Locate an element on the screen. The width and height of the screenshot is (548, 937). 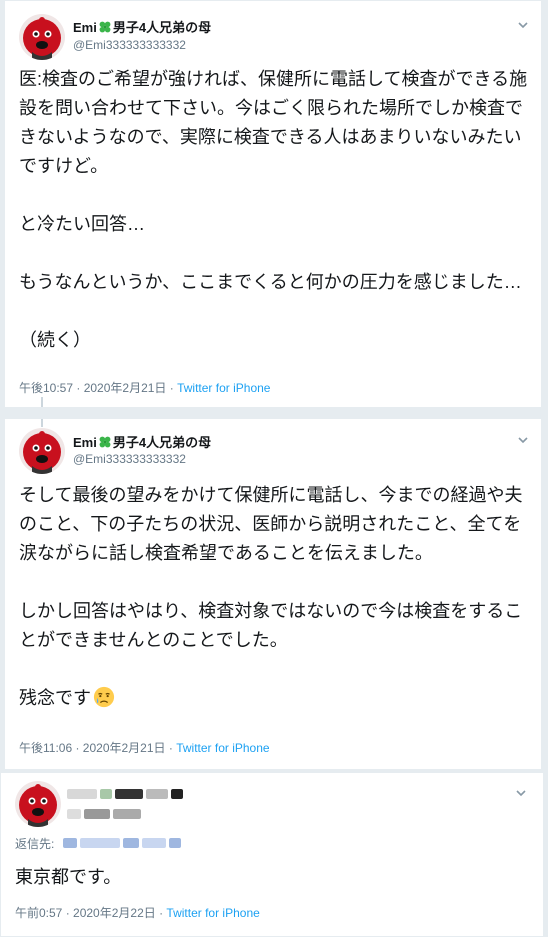
crying-face-emoji is located at coordinates (104, 697).